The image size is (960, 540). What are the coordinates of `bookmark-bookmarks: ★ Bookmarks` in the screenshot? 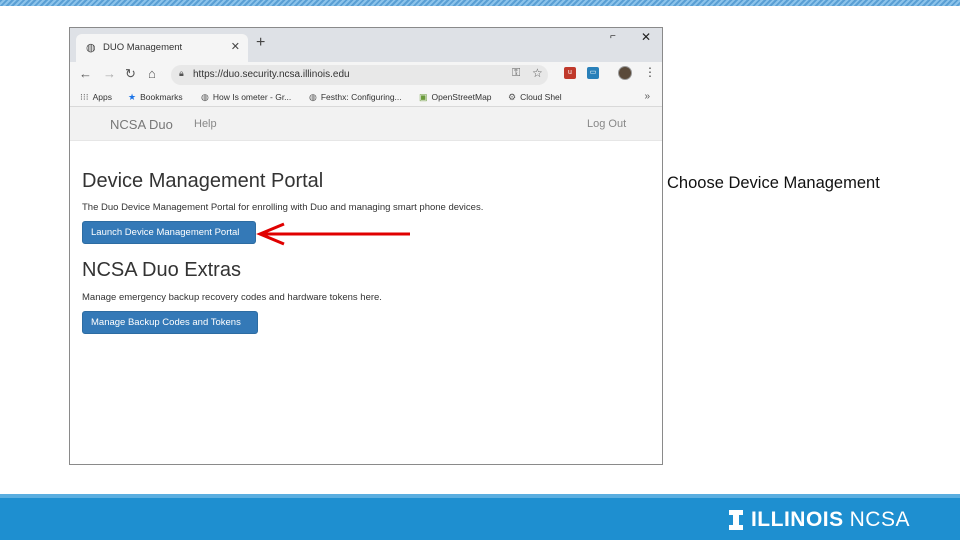 It's located at (155, 97).